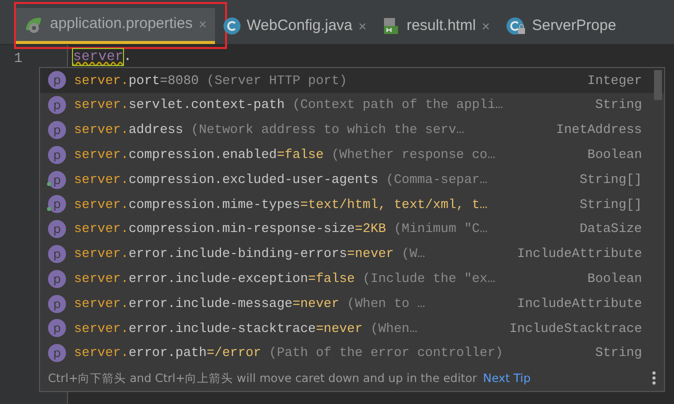  What do you see at coordinates (263, 378) in the screenshot?
I see `tip-text: Ctrl+向下箭头 and Ctrl+向上箭头 will move caret down and up in the editor` at bounding box center [263, 378].